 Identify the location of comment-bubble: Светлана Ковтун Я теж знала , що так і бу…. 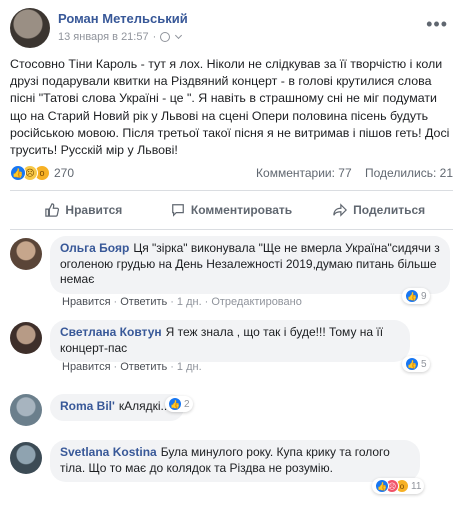
(230, 341).